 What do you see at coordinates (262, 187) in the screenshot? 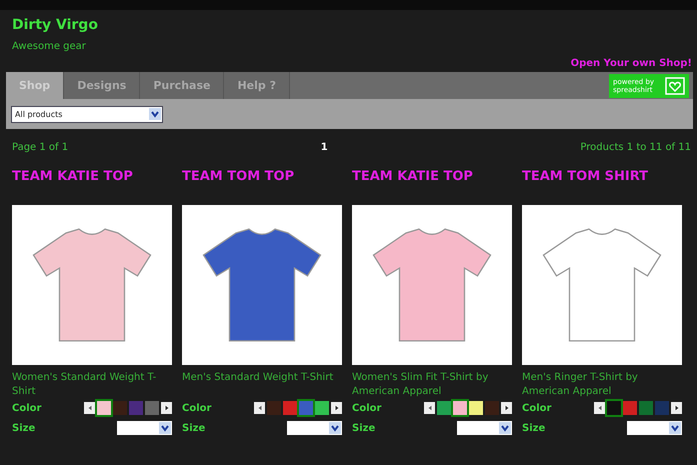
I see `product-title: TEAM TOM TOP` at bounding box center [262, 187].